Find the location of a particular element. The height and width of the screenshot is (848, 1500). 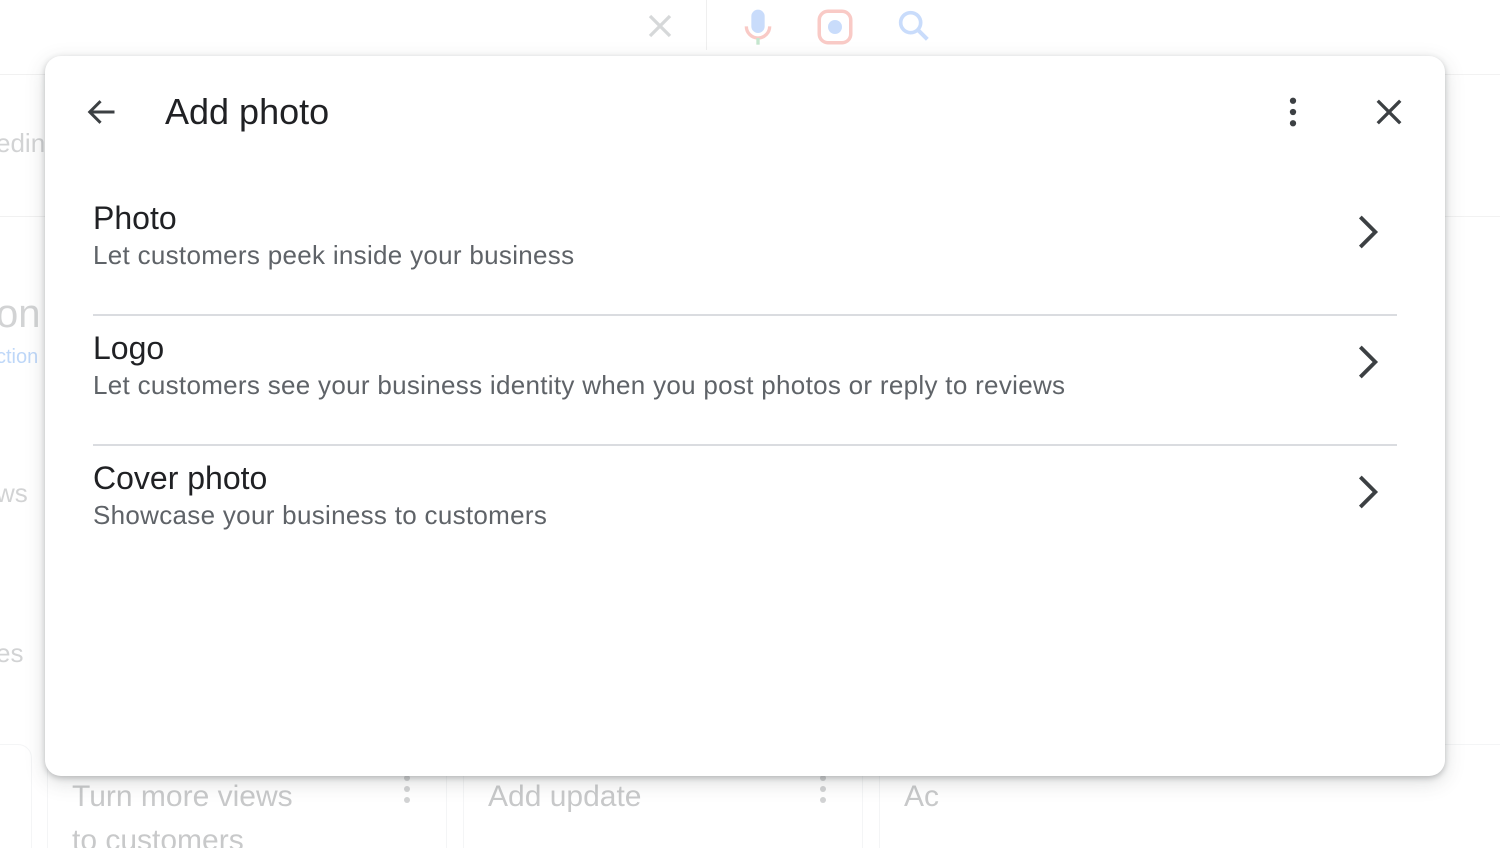

back-button is located at coordinates (101, 112).